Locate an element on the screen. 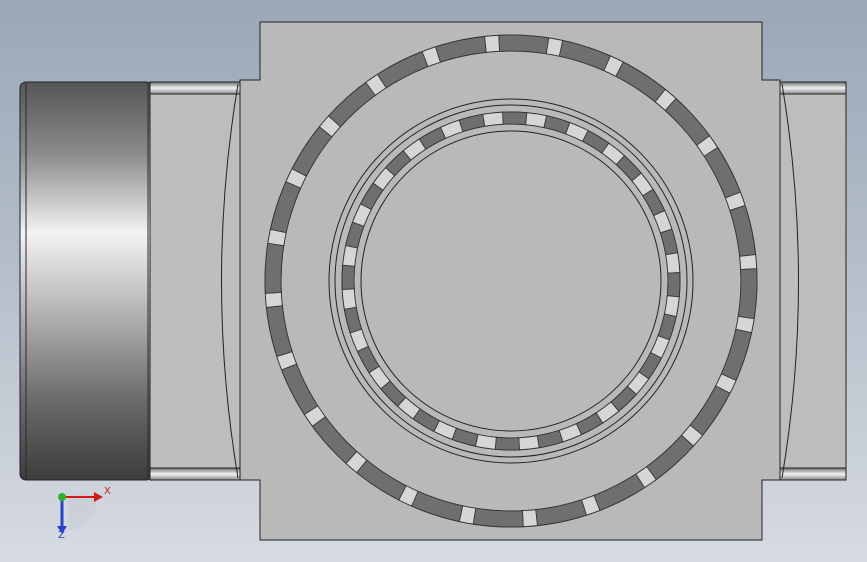 The height and width of the screenshot is (562, 867). x-axis-label: X is located at coordinates (107, 491).